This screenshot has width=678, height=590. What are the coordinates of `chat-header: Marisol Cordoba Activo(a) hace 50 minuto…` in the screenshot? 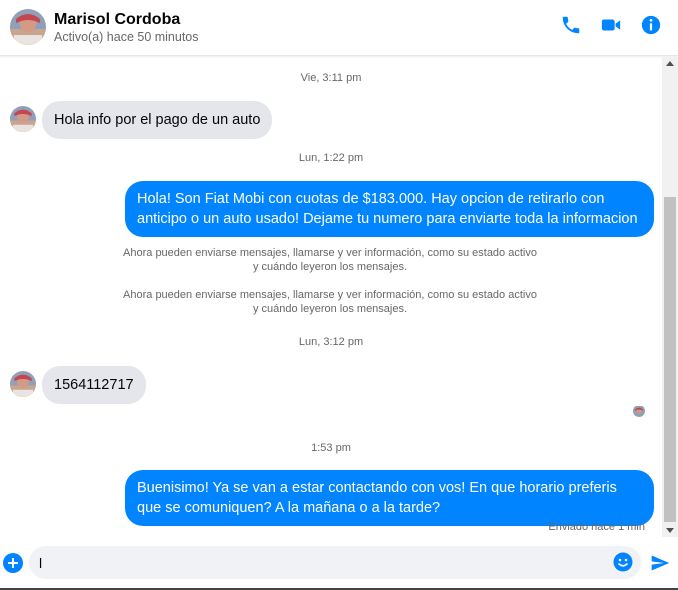 It's located at (339, 28).